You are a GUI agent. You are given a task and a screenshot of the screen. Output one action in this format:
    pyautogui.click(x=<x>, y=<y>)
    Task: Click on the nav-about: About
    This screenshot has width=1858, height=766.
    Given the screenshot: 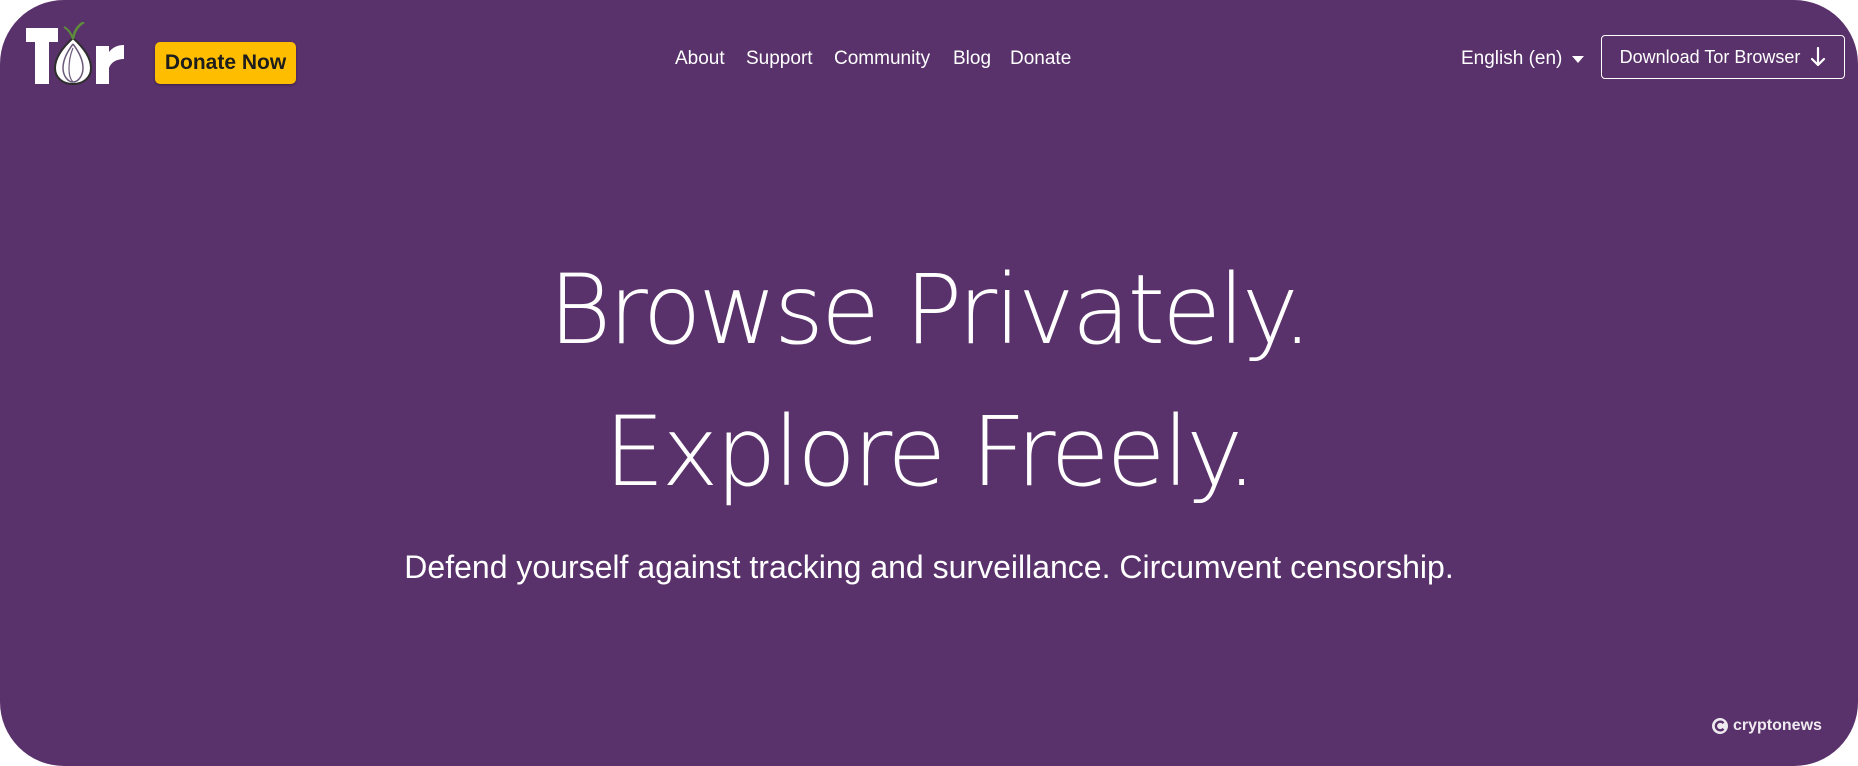 What is the action you would take?
    pyautogui.click(x=700, y=59)
    